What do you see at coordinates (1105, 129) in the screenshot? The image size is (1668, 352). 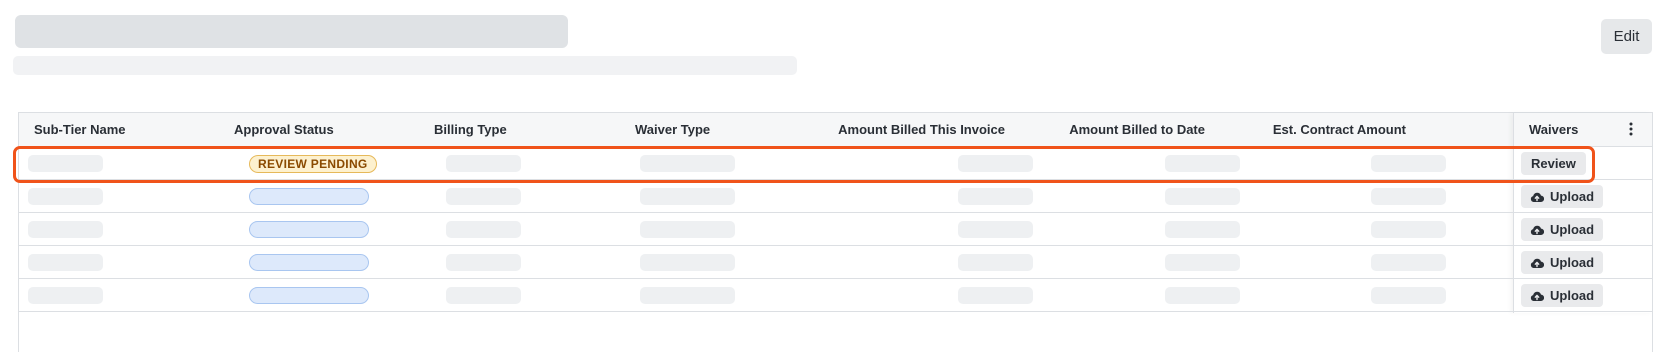 I see `column-header-amount-billed-to-date: Amount Billed to Date` at bounding box center [1105, 129].